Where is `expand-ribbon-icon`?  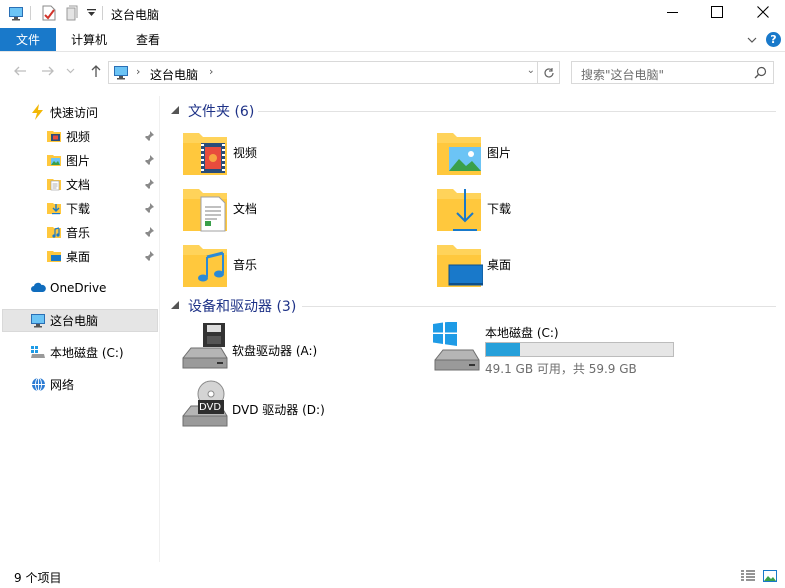
expand-ribbon-icon is located at coordinates (752, 40).